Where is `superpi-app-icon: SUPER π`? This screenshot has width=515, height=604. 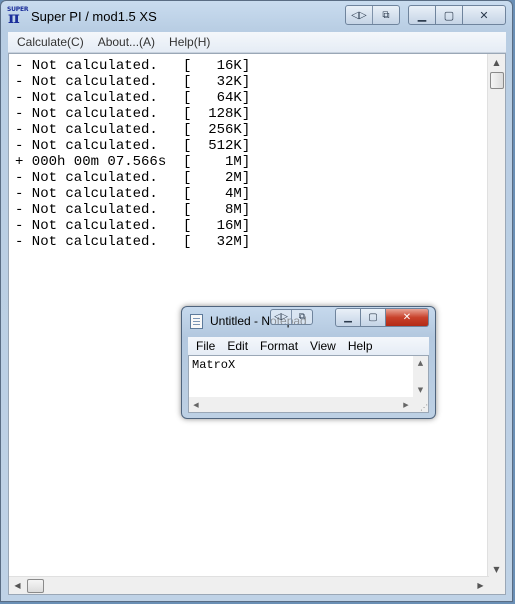 superpi-app-icon: SUPER π is located at coordinates (18, 16).